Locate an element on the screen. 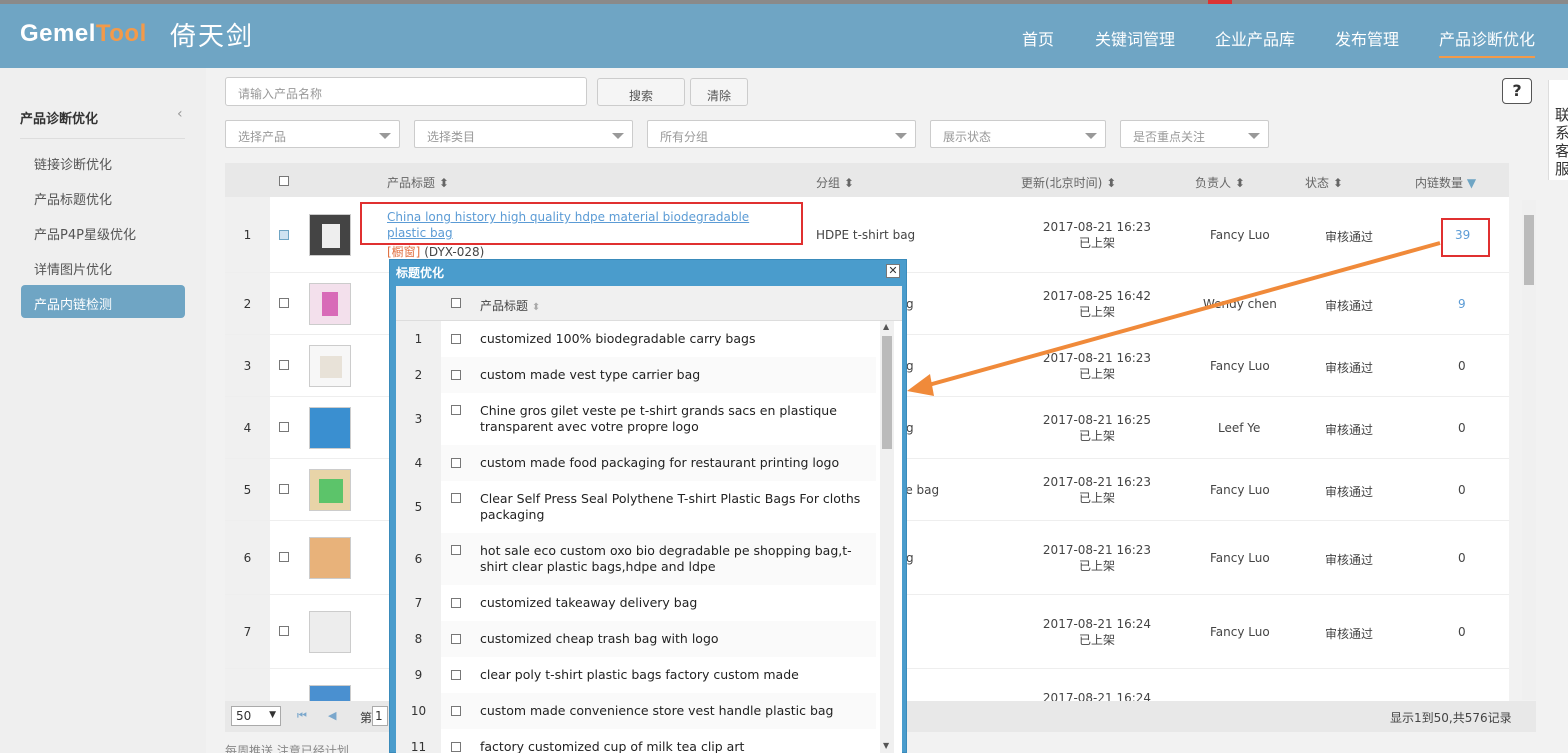 This screenshot has height=753, width=1568. list-item-number: 11 is located at coordinates (418, 741).